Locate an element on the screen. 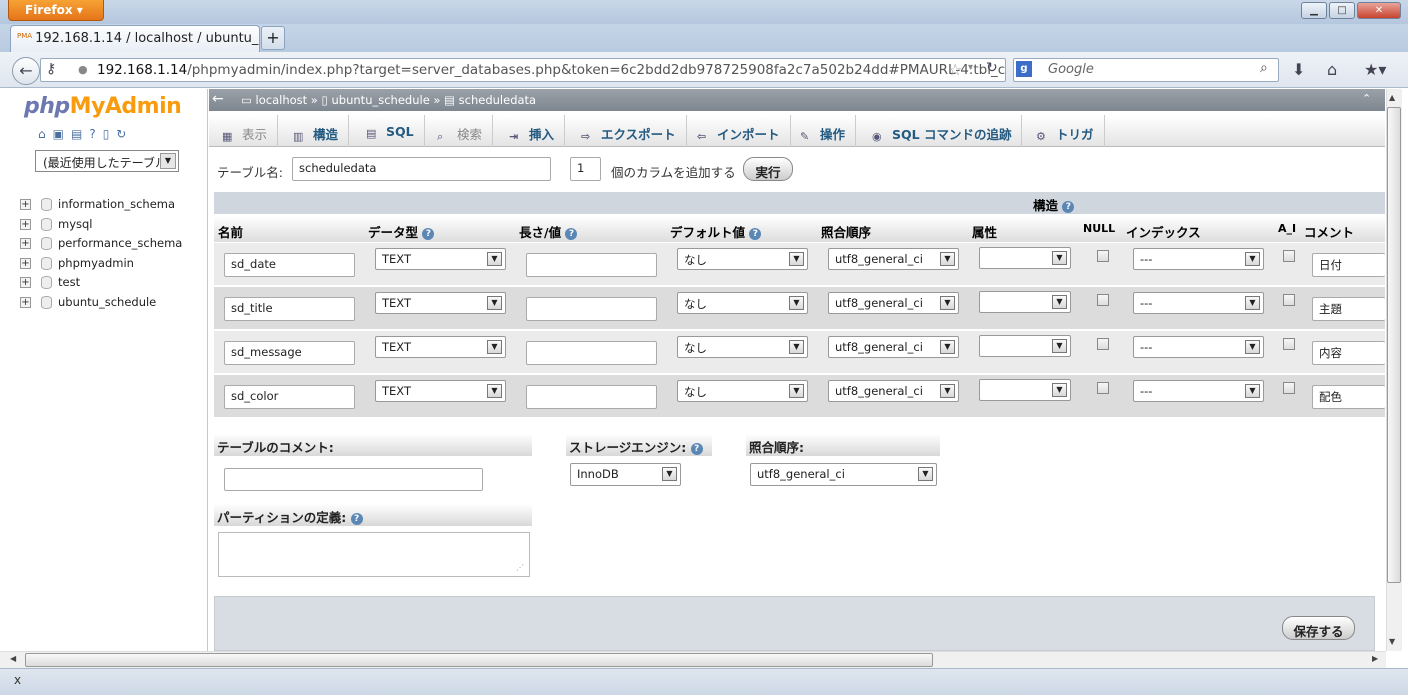 The image size is (1408, 695). logout-icon: ▣ is located at coordinates (62, 134).